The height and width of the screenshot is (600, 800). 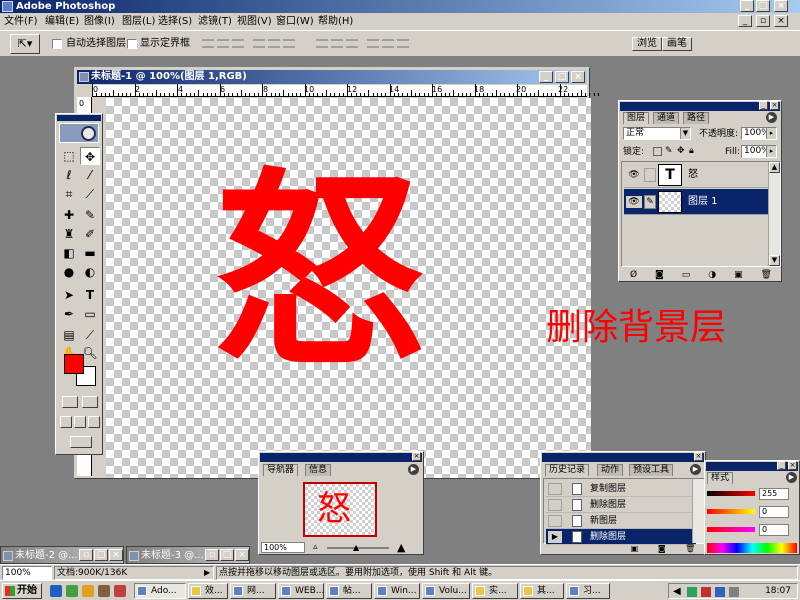 I want to click on layers-scrollbar: ▲ ▼, so click(x=774, y=214).